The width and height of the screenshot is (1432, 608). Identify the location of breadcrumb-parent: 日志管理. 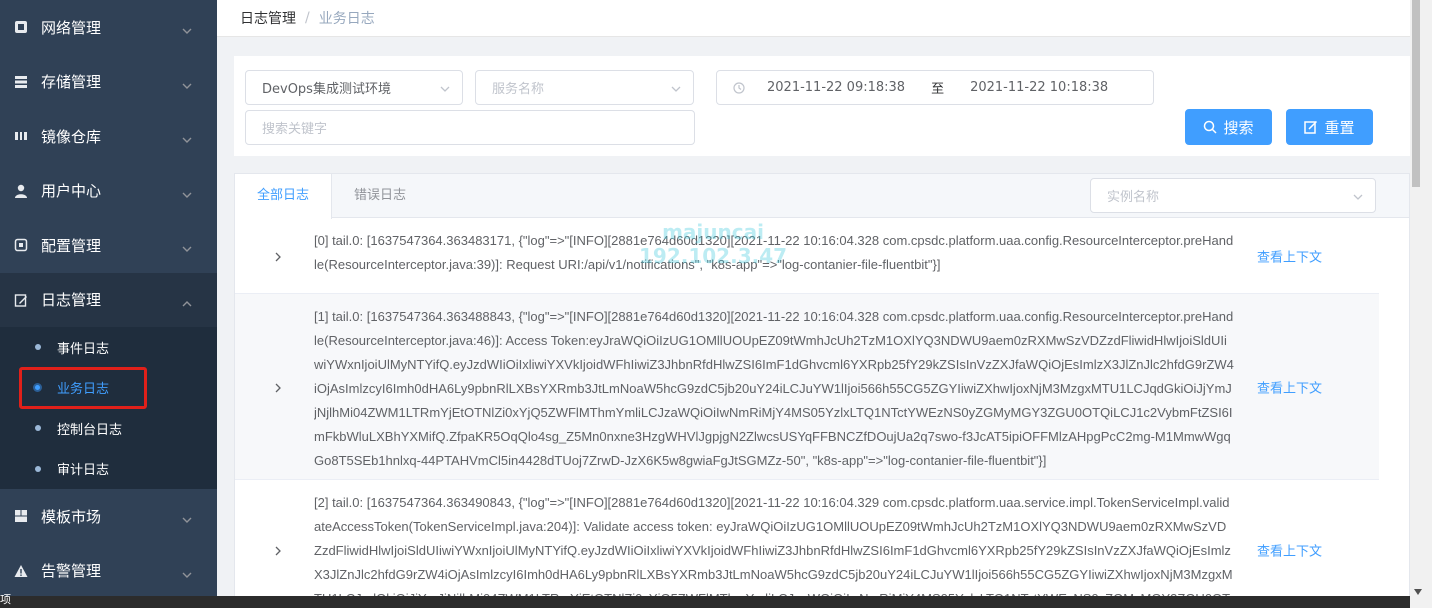
(268, 18).